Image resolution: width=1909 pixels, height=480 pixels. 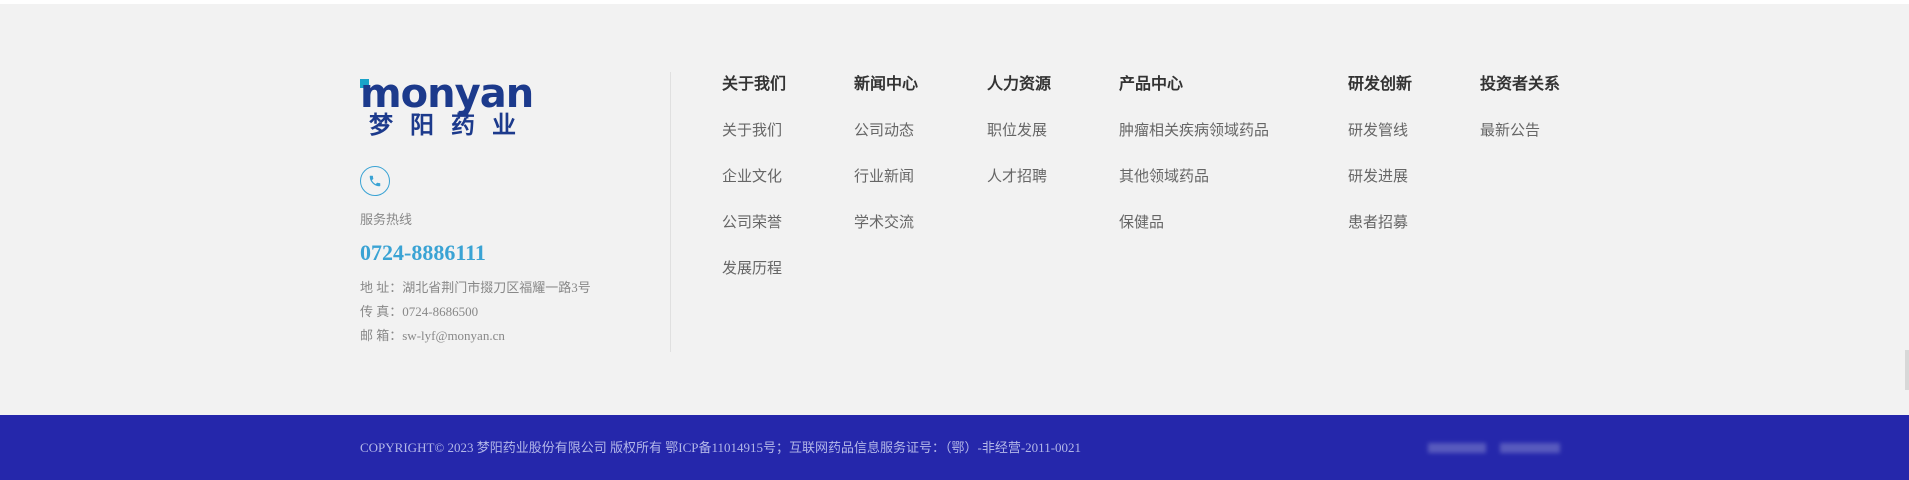 I want to click on nav-link-history: 发展历程, so click(x=754, y=281).